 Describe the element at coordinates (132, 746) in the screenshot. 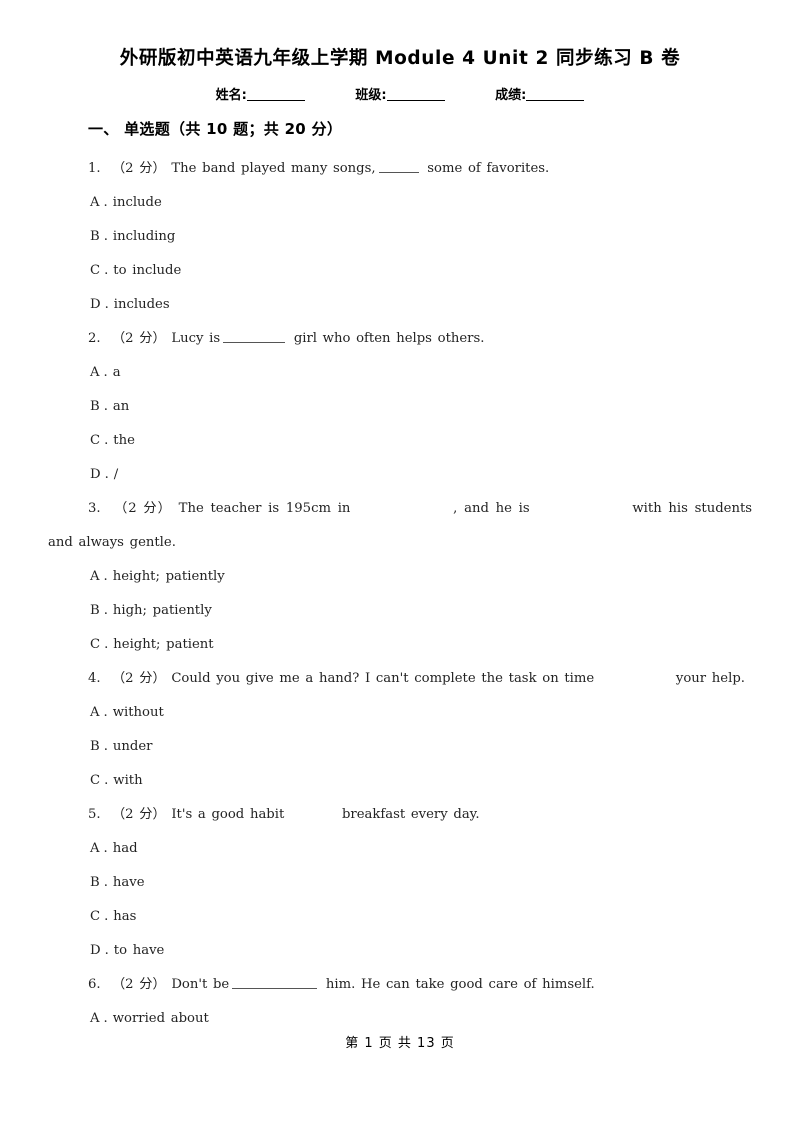

I see `option-text: under` at that location.